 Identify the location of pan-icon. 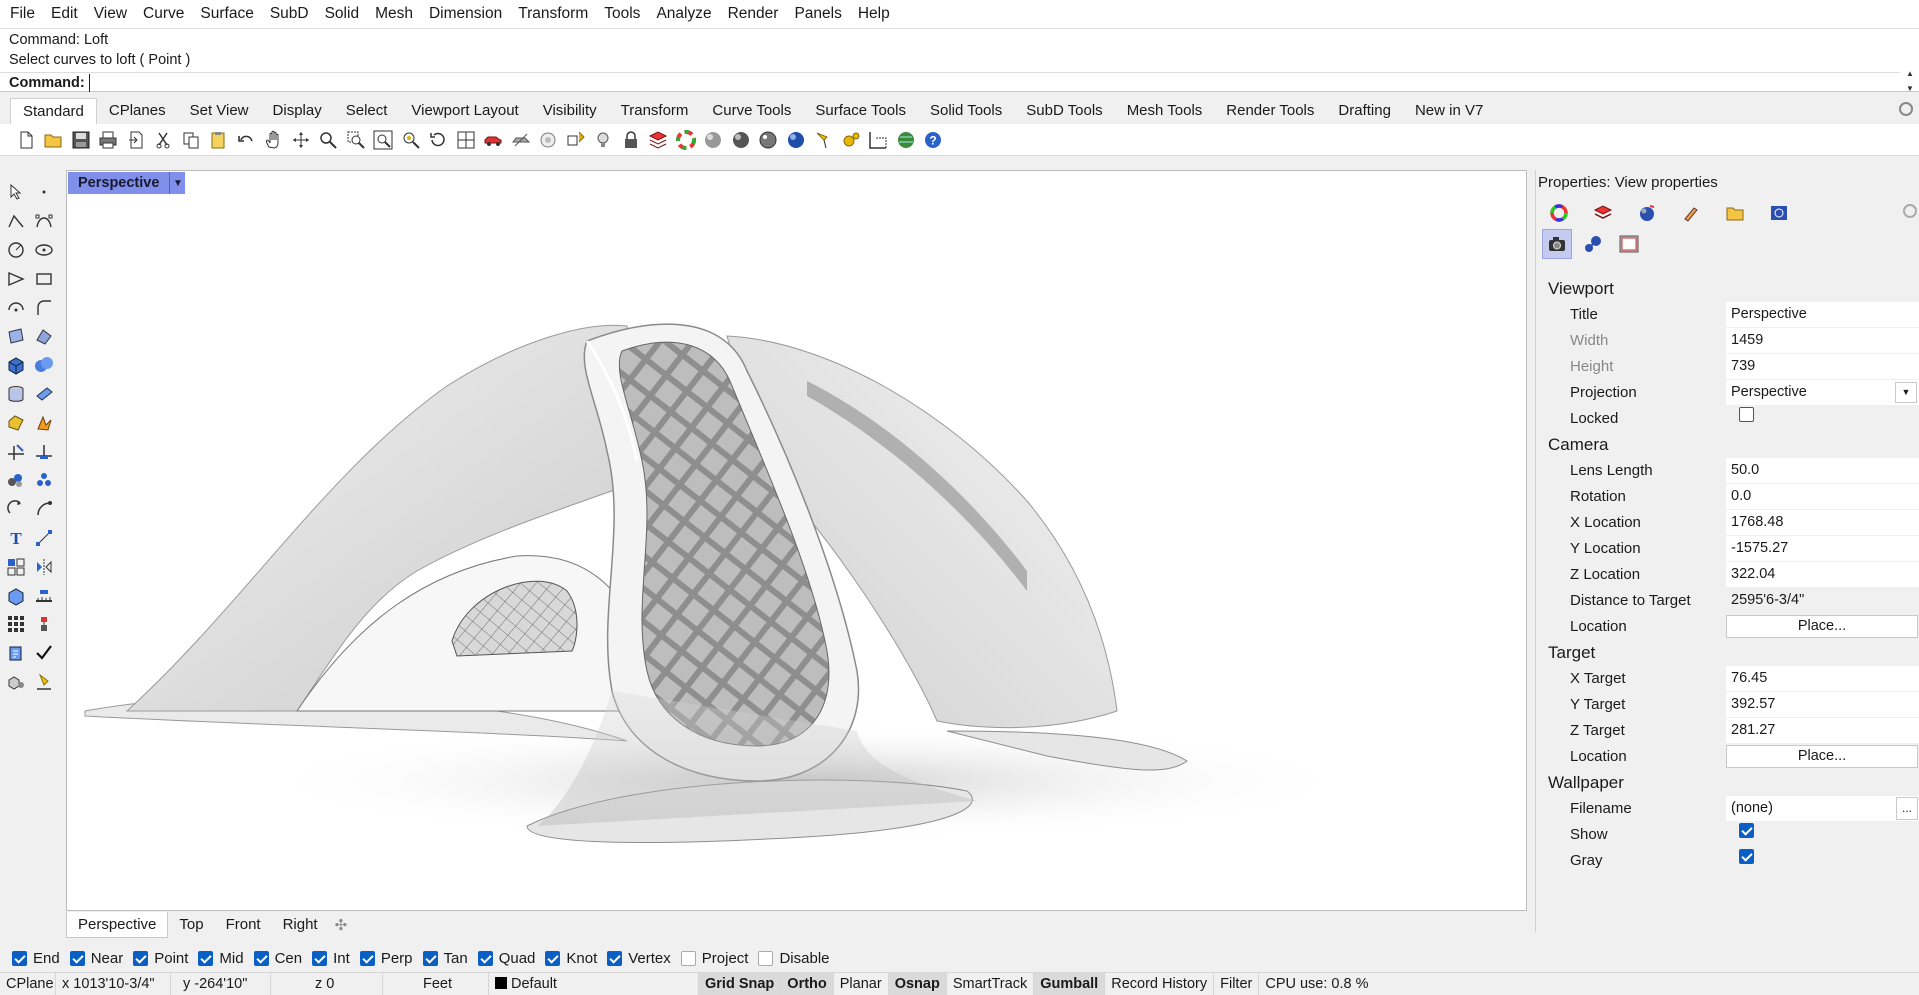
(274, 140).